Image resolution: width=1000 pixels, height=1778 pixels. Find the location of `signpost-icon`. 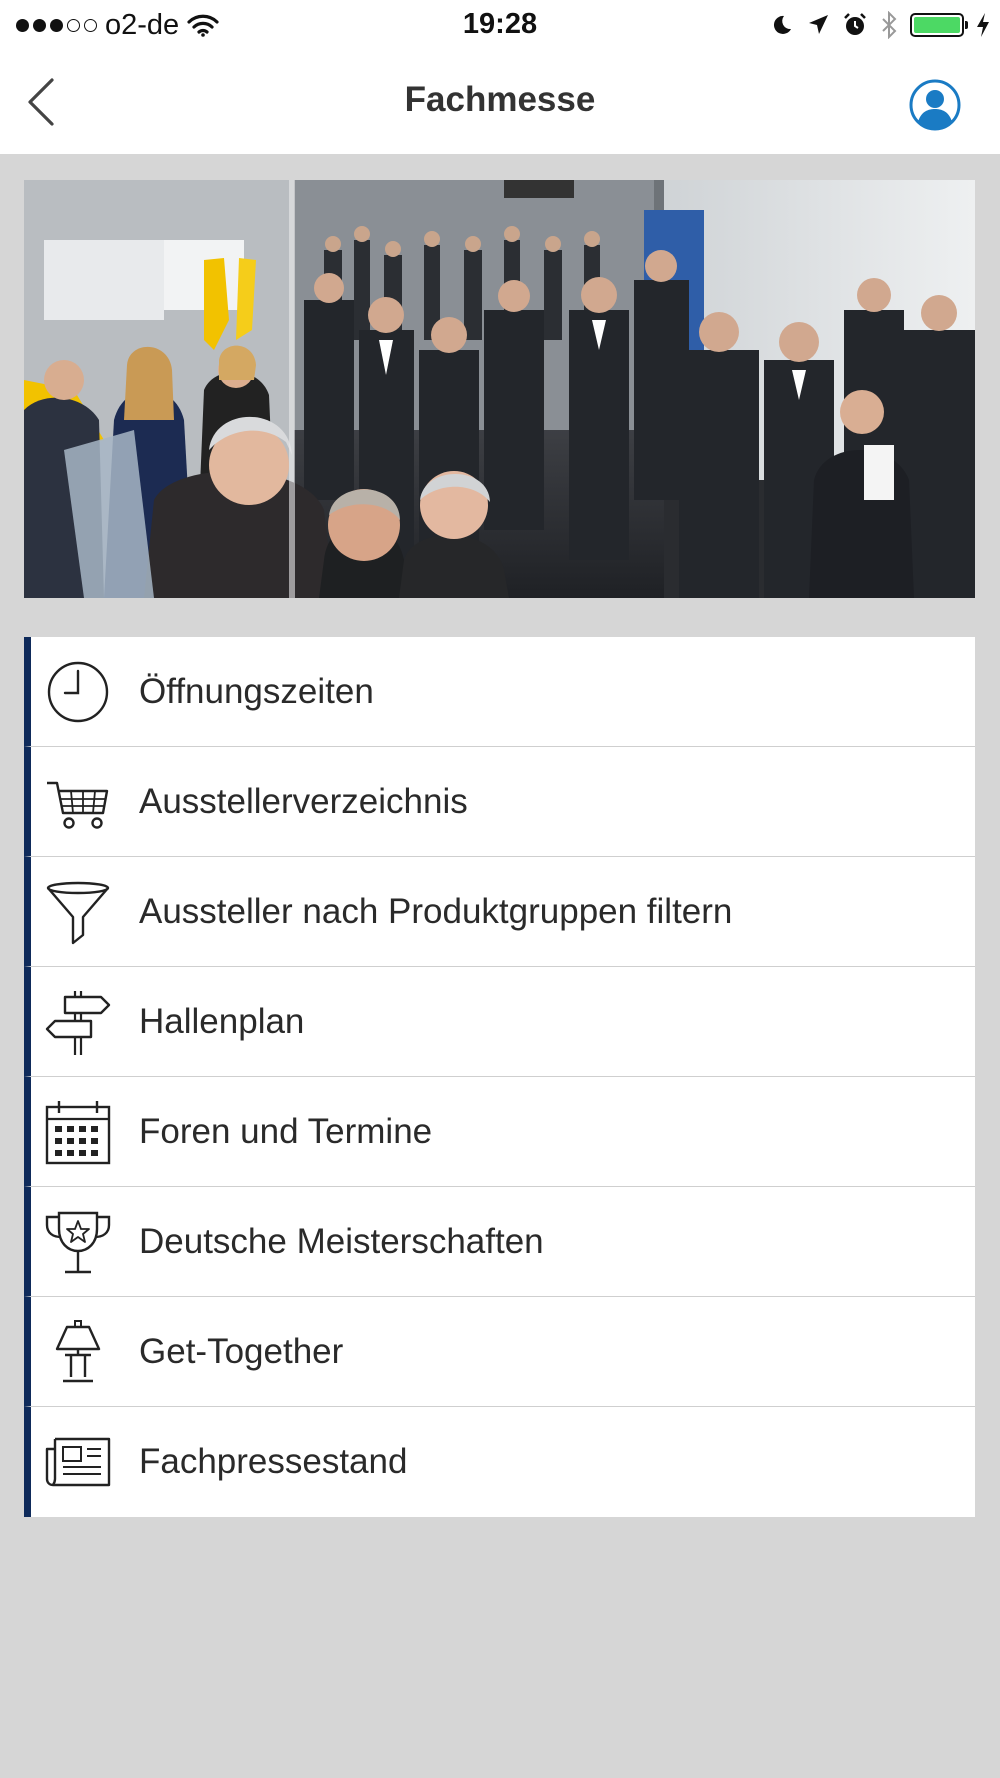

signpost-icon is located at coordinates (78, 1023).